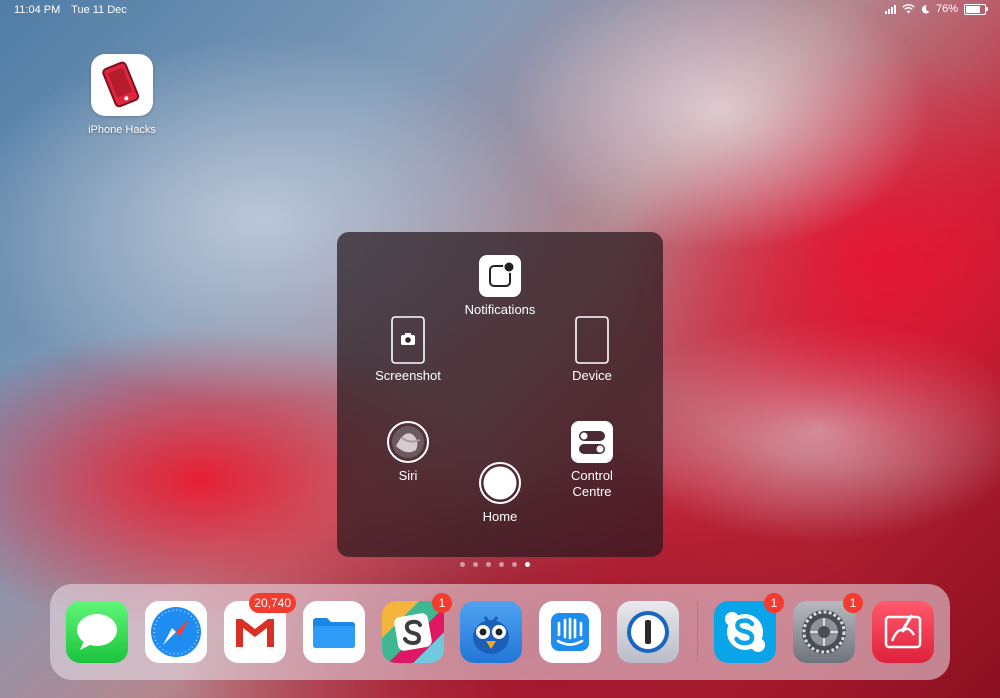 This screenshot has width=1000, height=698. Describe the element at coordinates (500, 276) in the screenshot. I see `notifications-icon` at that location.